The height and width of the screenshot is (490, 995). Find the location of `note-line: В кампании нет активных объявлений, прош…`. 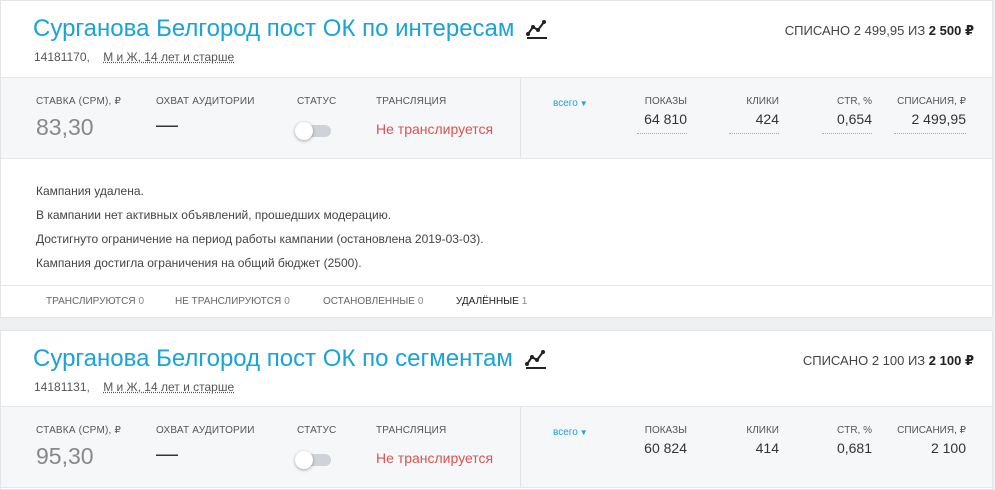

note-line: В кампании нет активных объявлений, прош… is located at coordinates (214, 215).